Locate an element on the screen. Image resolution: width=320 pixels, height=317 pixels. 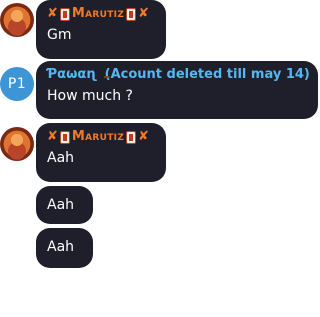
avatar-initials: P1 is located at coordinates (17, 84).